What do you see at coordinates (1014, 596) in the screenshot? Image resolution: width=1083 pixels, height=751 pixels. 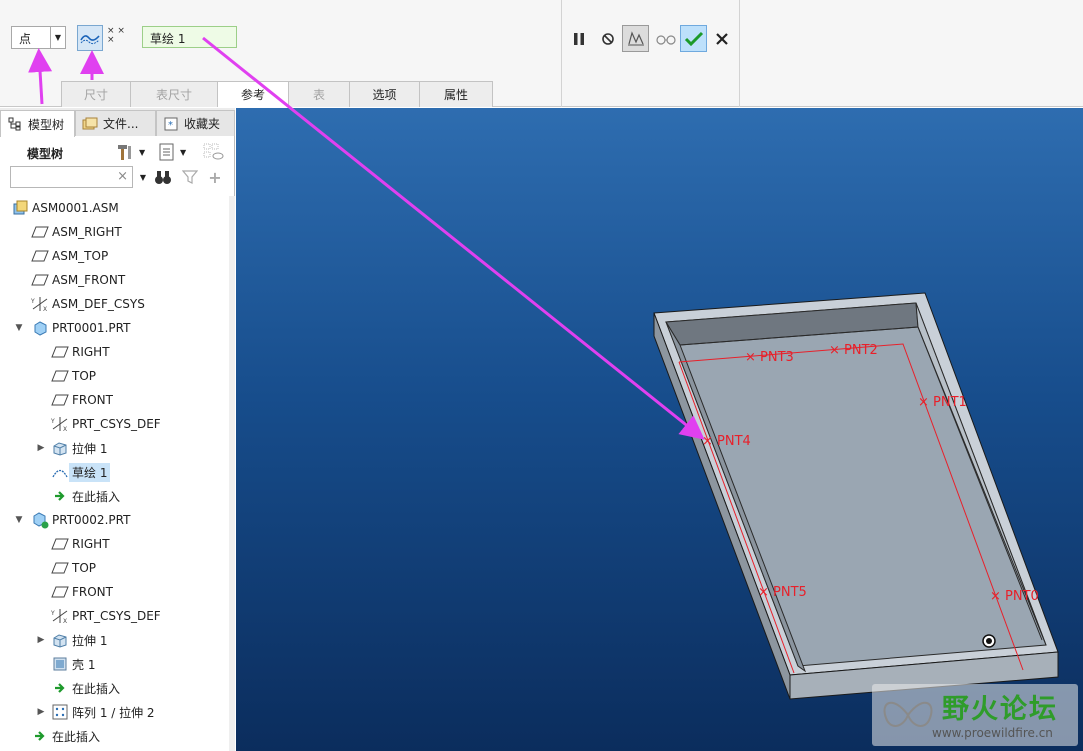 I see `pnt0-label: × PNT0` at bounding box center [1014, 596].